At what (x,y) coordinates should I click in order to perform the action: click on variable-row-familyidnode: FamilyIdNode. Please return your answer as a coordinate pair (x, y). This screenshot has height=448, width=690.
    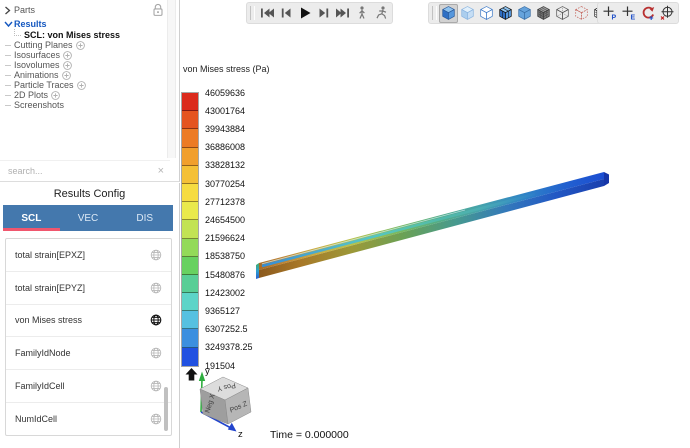
    Looking at the image, I should click on (88, 354).